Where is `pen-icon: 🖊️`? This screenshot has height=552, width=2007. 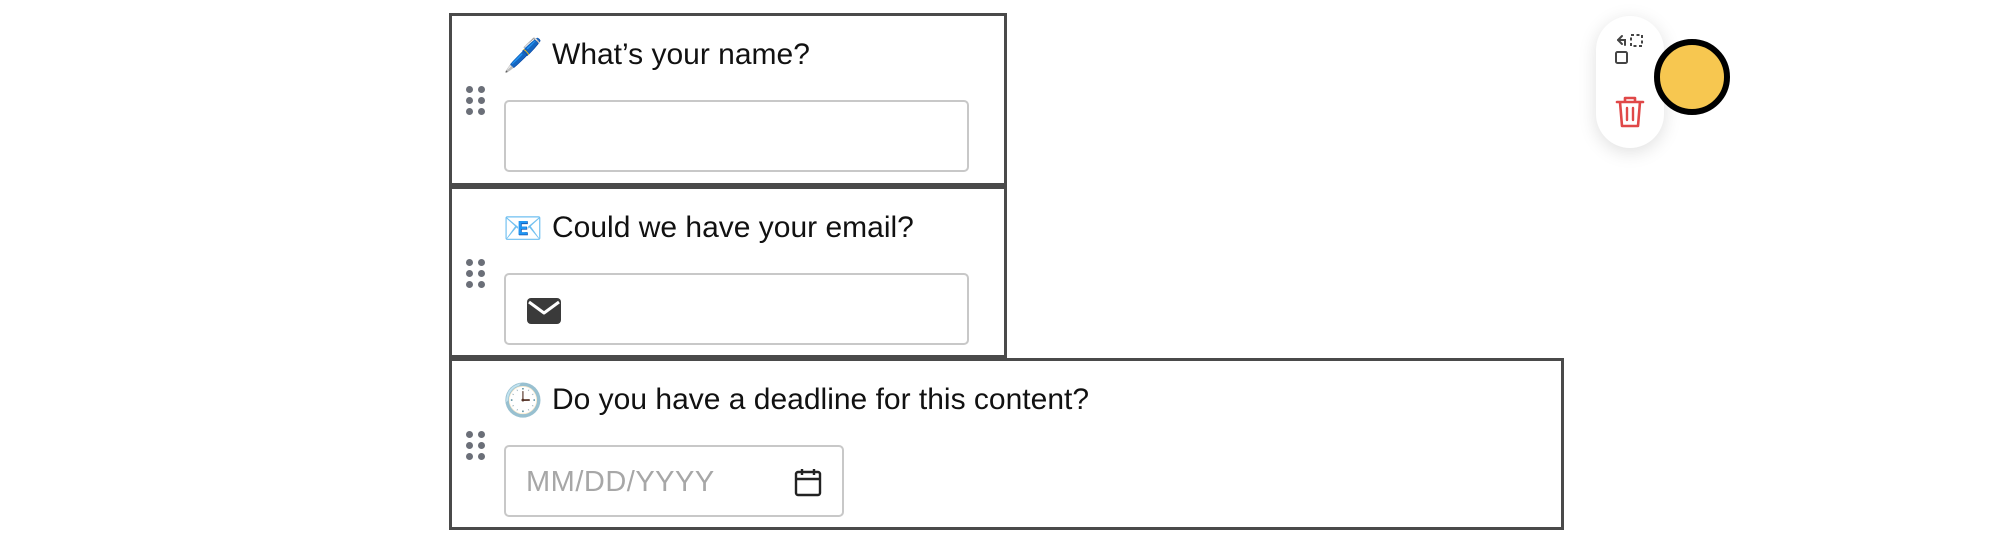
pen-icon: 🖊️ is located at coordinates (523, 55).